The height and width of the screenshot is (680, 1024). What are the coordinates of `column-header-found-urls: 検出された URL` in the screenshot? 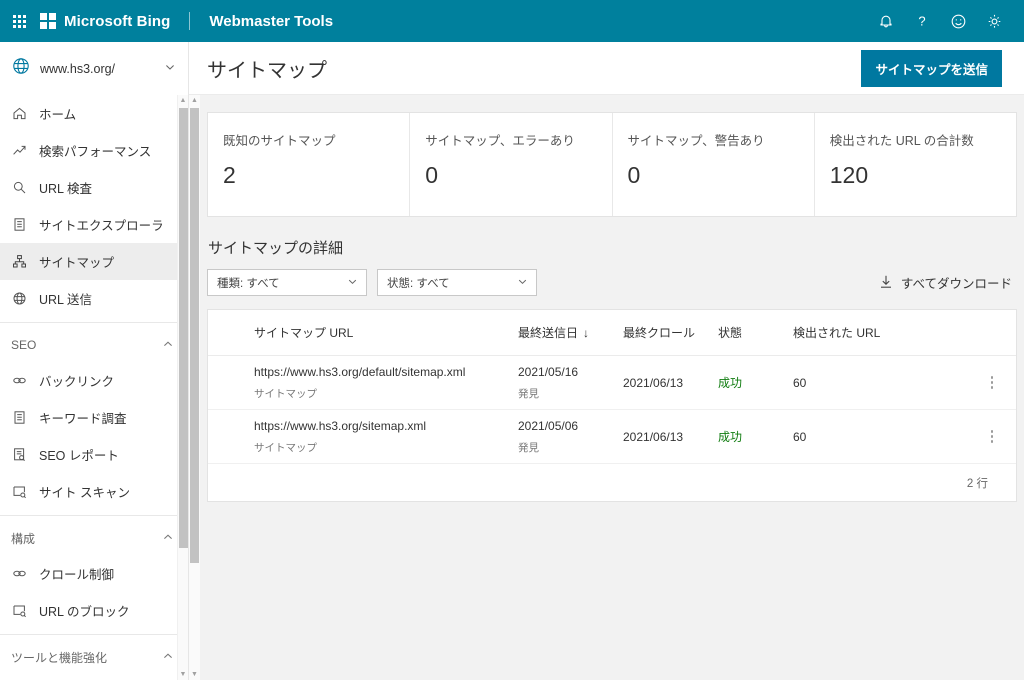 It's located at (858, 332).